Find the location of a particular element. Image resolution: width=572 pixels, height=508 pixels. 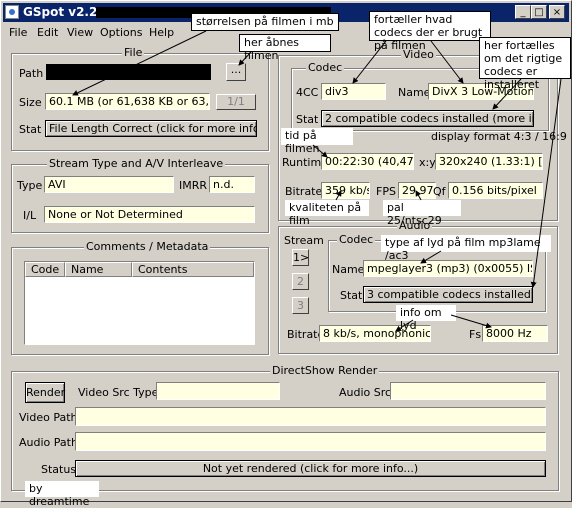

fourcc-field: div3 is located at coordinates (353, 91).